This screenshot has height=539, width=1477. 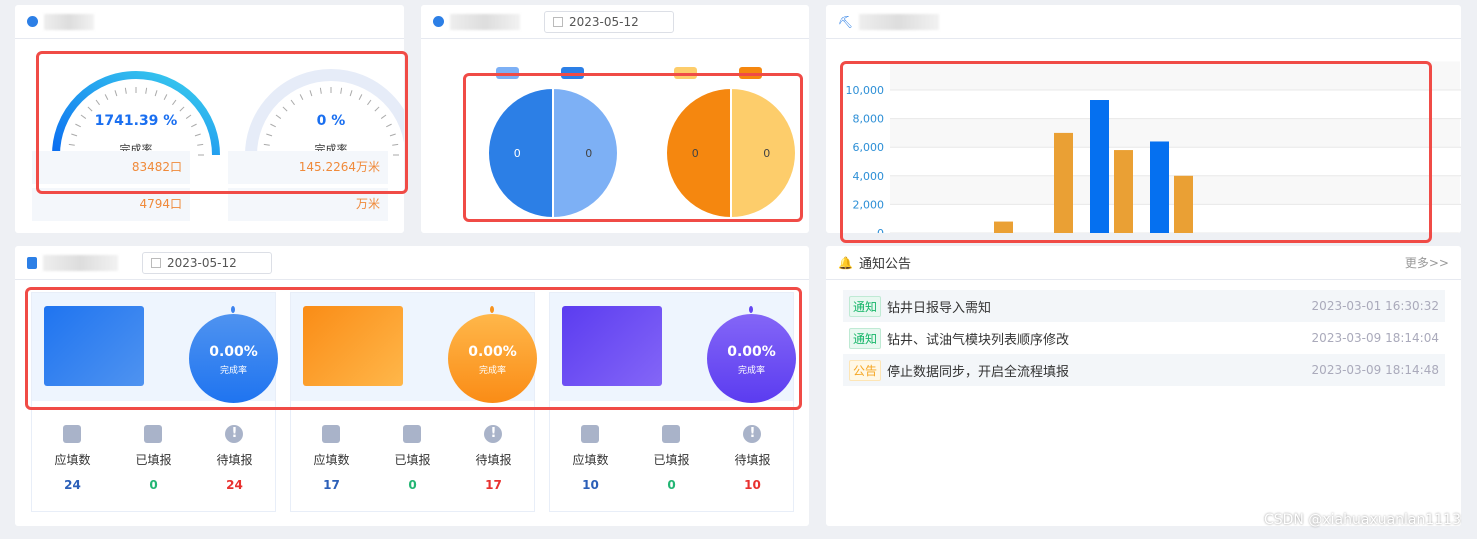 I want to click on pie-panel: 2023-05-12 0000, so click(x=615, y=119).